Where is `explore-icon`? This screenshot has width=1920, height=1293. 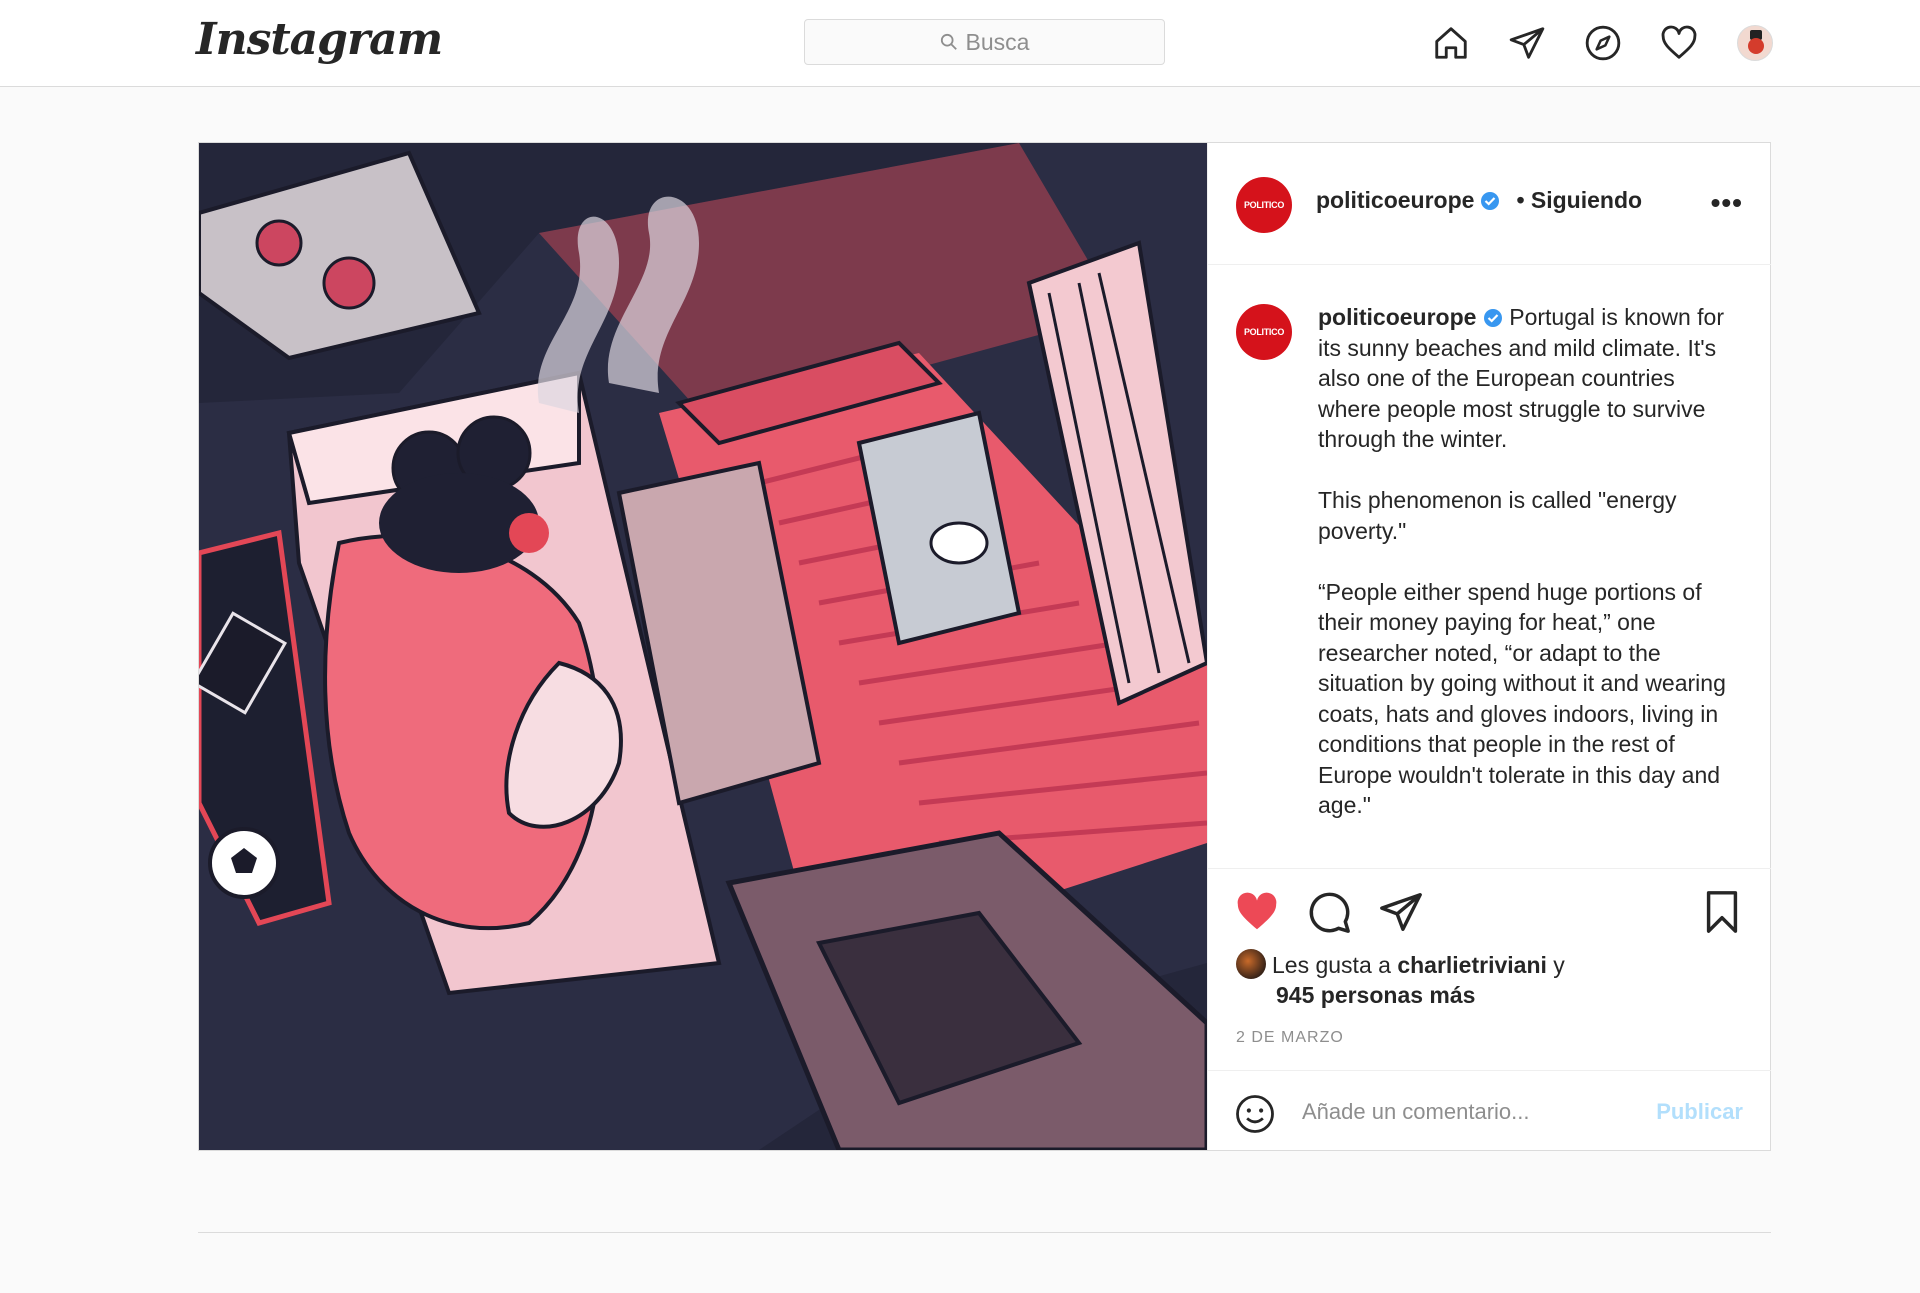 explore-icon is located at coordinates (1603, 43).